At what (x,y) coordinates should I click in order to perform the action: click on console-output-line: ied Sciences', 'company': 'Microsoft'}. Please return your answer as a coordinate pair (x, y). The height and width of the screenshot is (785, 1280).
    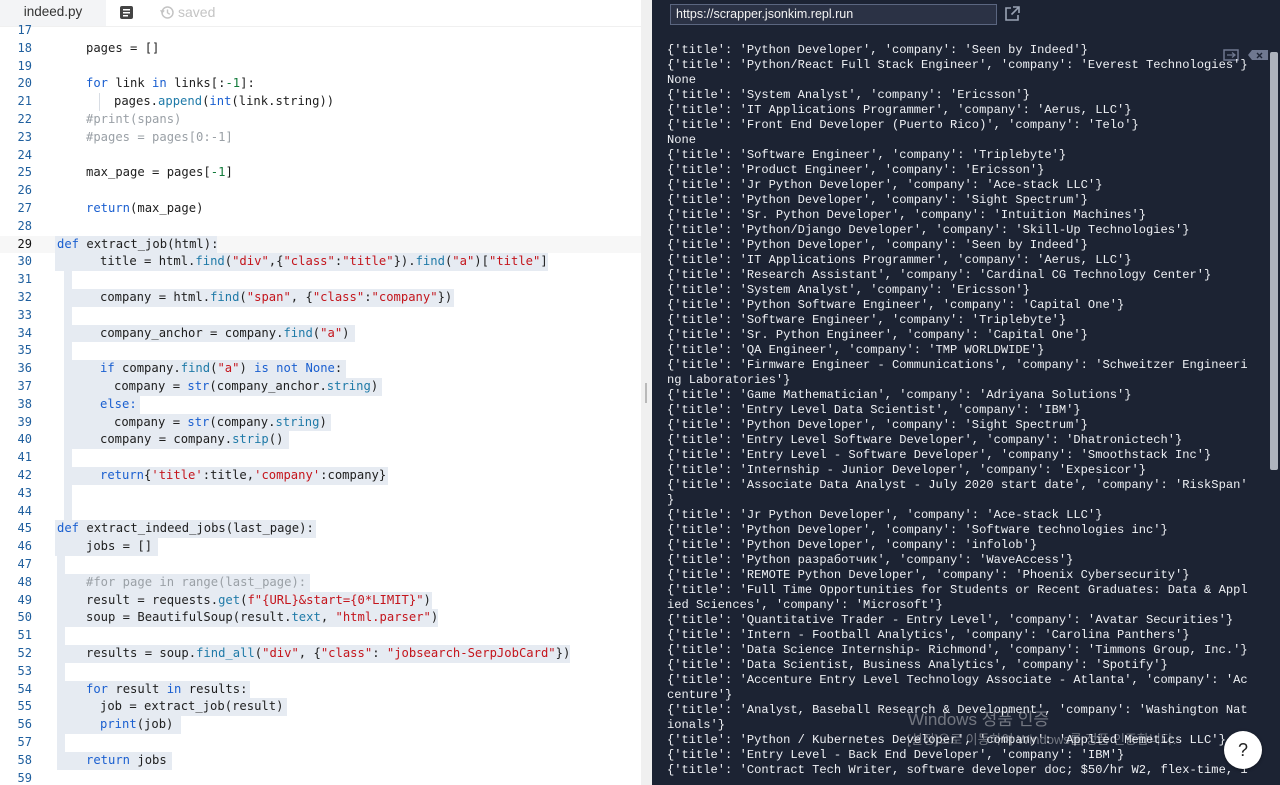
    Looking at the image, I should click on (805, 605).